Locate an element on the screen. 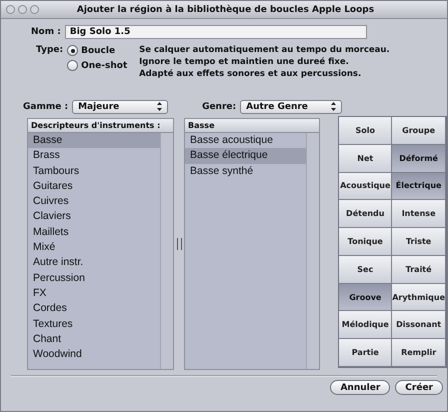  descriptor-toggle: Arythmique is located at coordinates (419, 298).